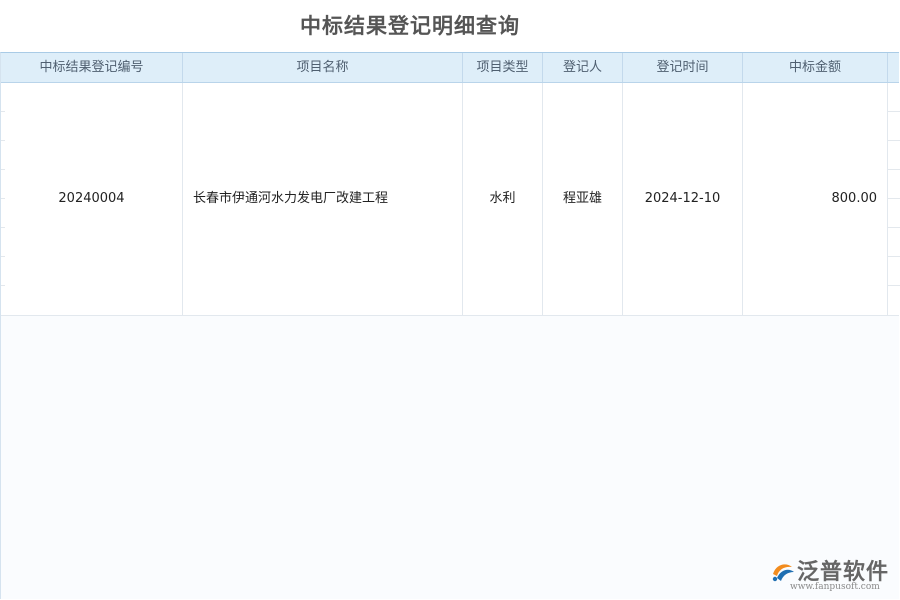 Image resolution: width=900 pixels, height=600 pixels. What do you see at coordinates (683, 199) in the screenshot?
I see `cell-register-date: 2024-12-10` at bounding box center [683, 199].